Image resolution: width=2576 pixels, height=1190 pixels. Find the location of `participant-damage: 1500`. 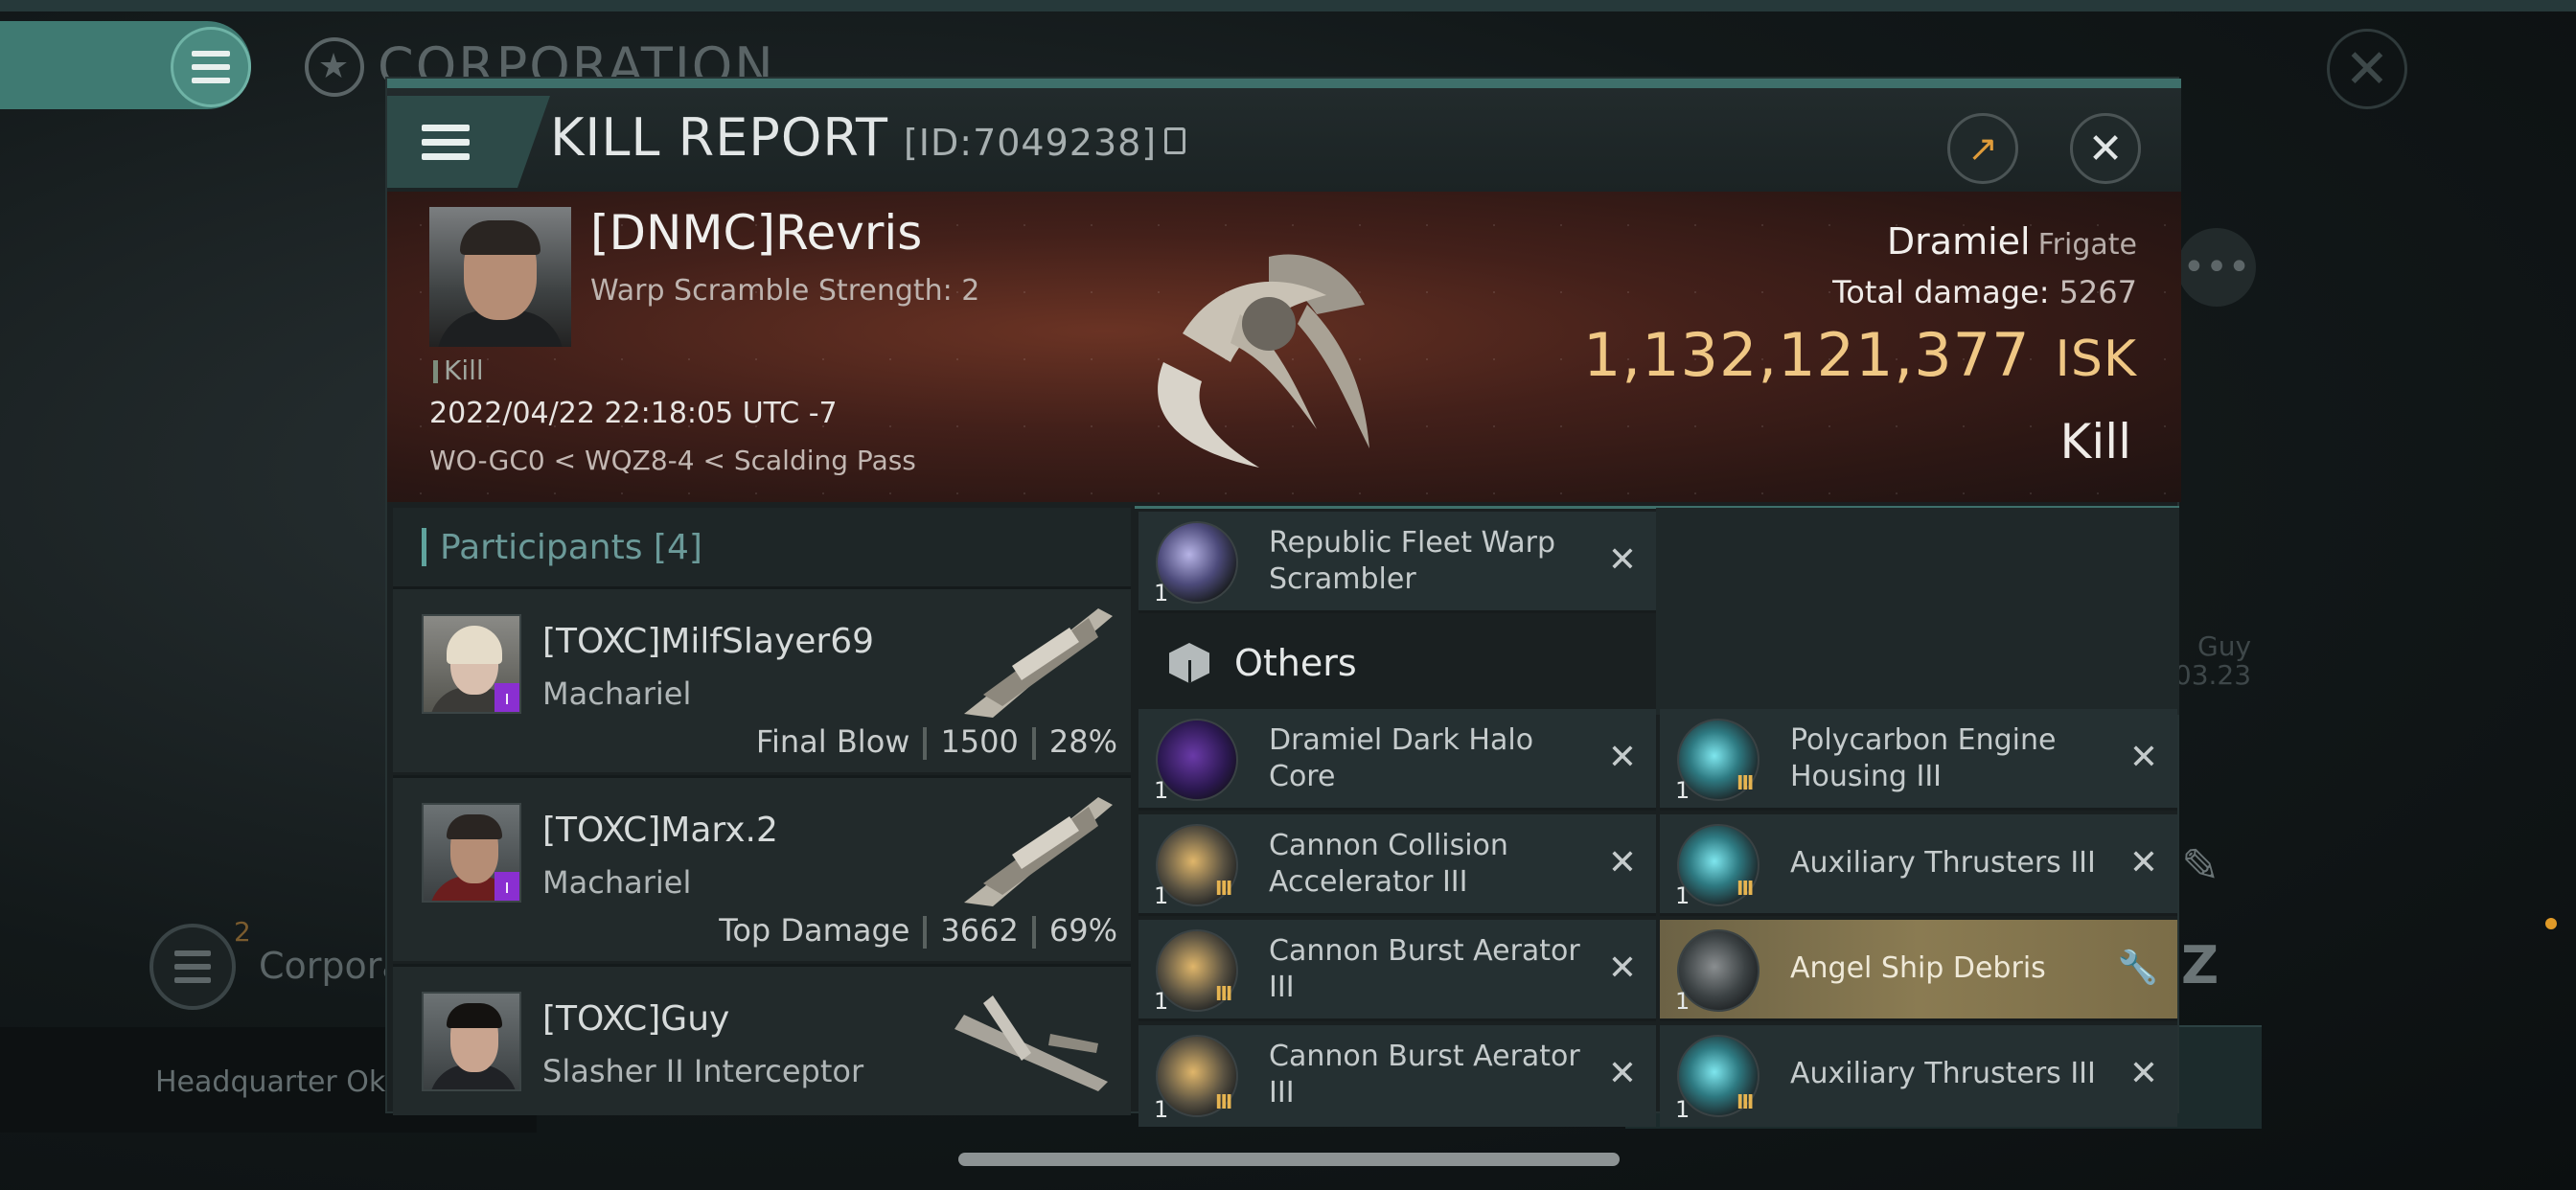

participant-damage: 1500 is located at coordinates (979, 742).